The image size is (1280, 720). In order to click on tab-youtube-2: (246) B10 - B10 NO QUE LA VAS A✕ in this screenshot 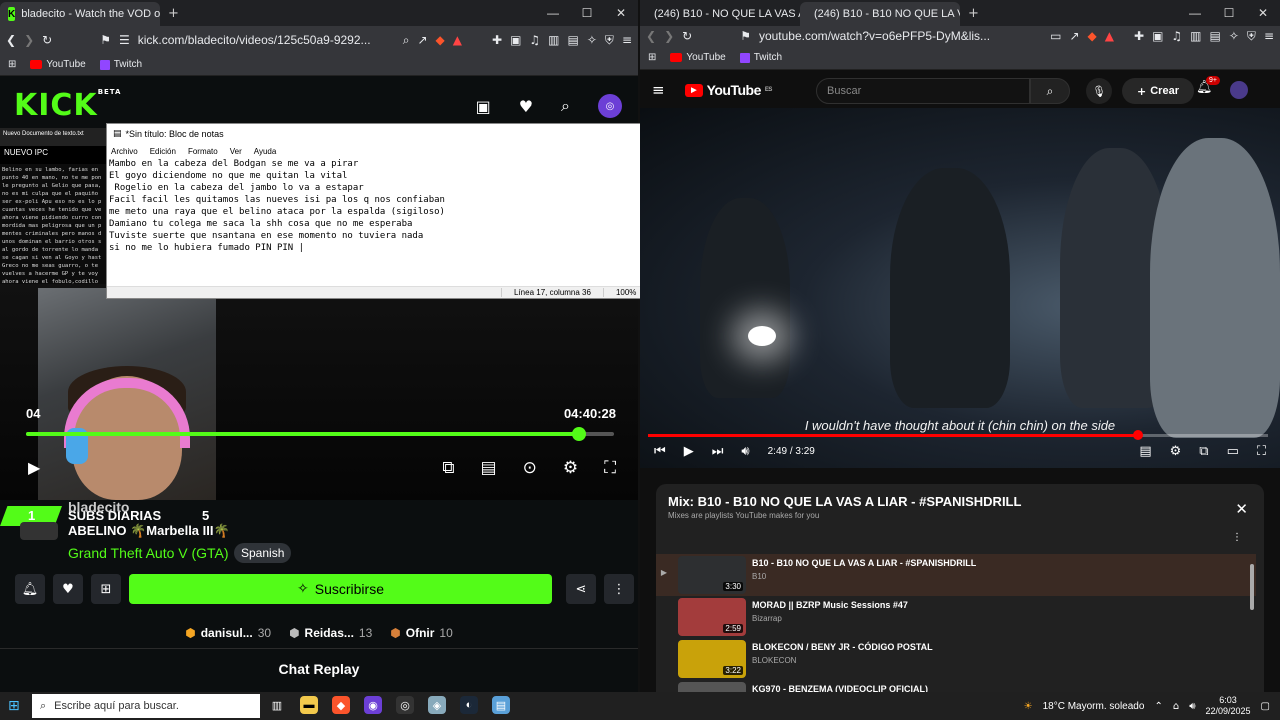, I will do `click(880, 14)`.